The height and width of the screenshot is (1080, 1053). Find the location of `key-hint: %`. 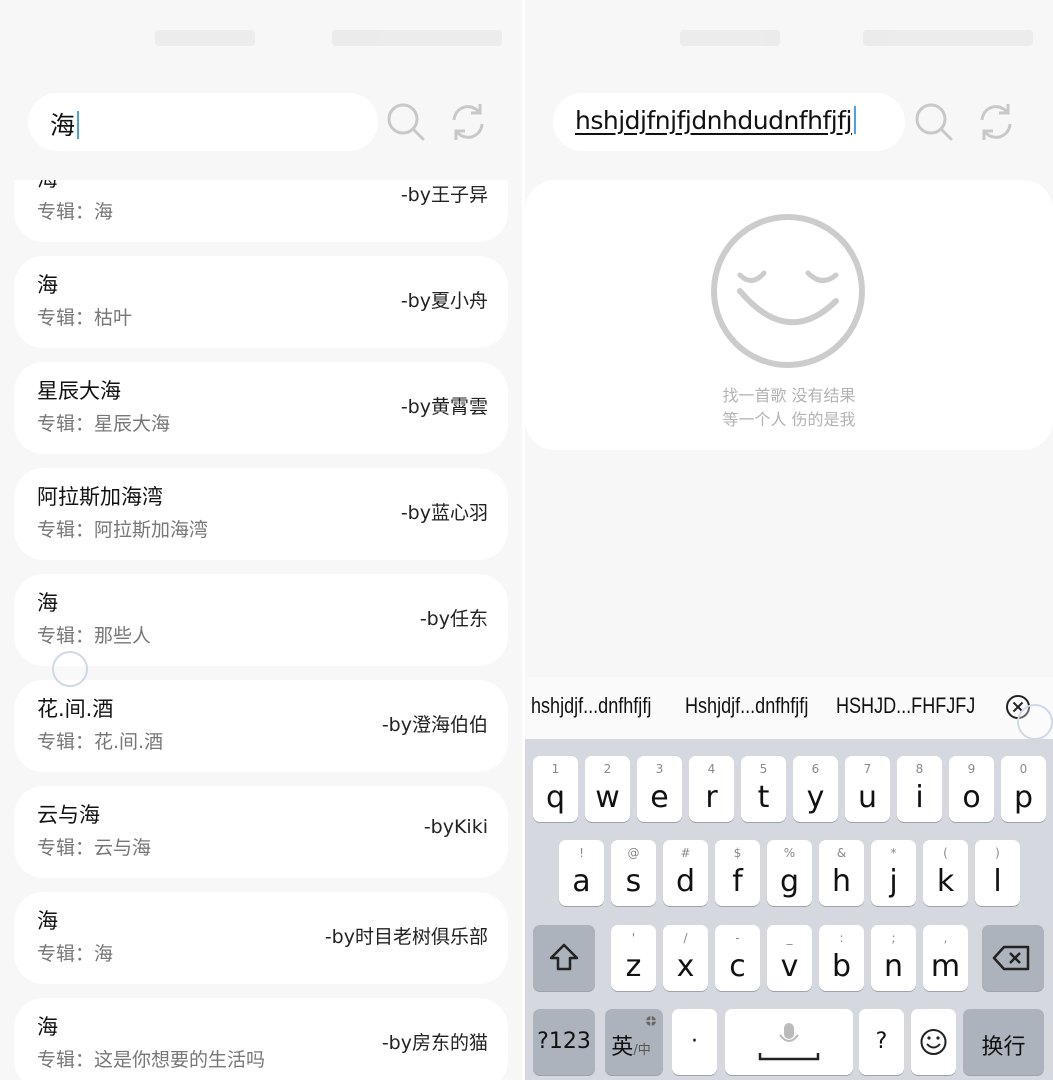

key-hint: % is located at coordinates (789, 853).